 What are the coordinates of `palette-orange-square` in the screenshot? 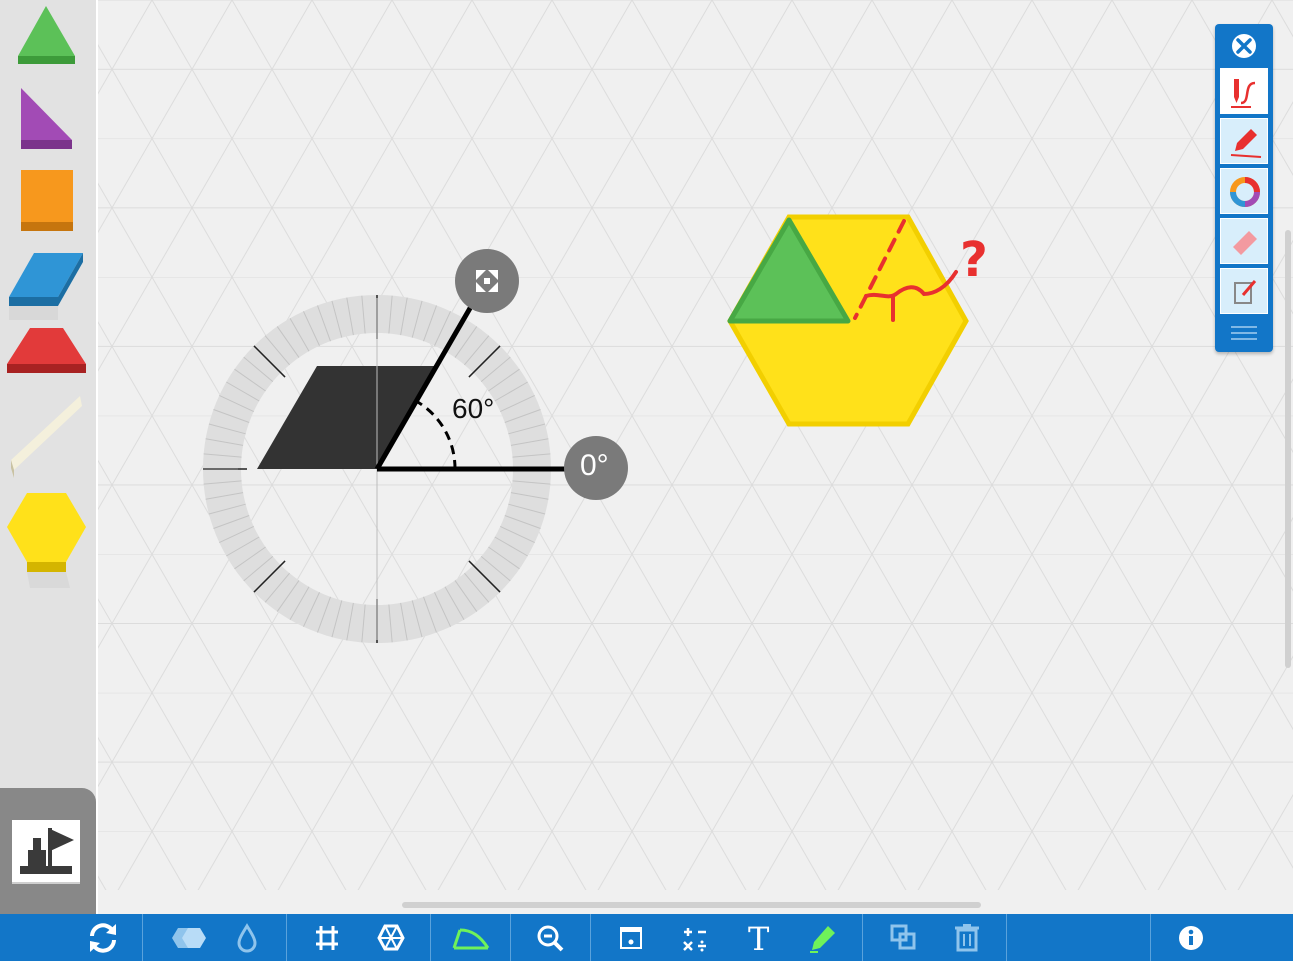 It's located at (47, 200).